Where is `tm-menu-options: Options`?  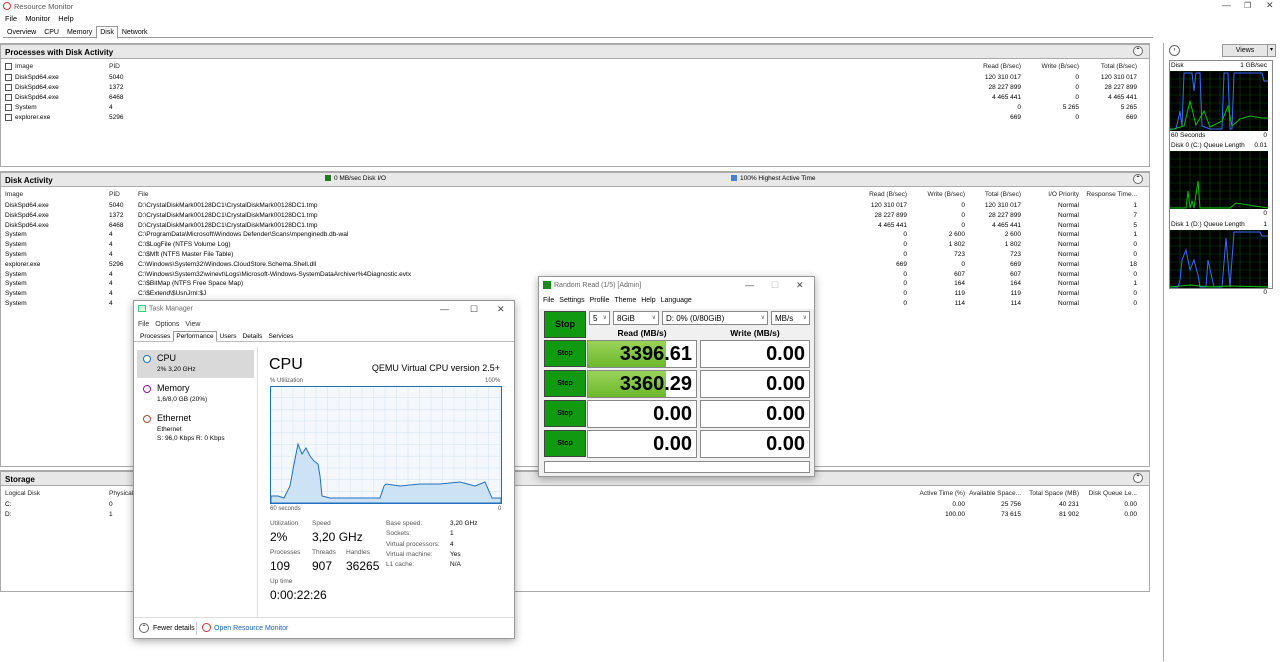
tm-menu-options: Options is located at coordinates (167, 324).